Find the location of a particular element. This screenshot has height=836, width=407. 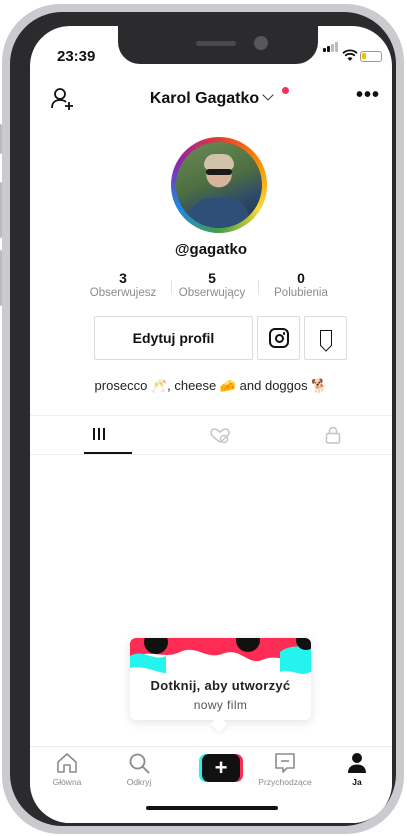

bottom-nav: Główna Odkryj + Przychodzące Ja is located at coordinates (211, 784).